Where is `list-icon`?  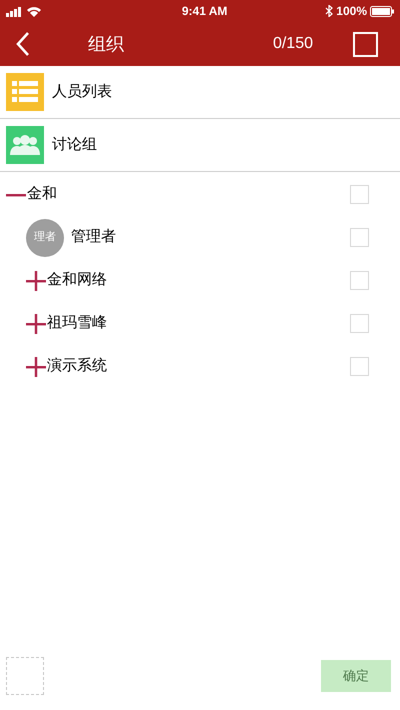
list-icon is located at coordinates (25, 92).